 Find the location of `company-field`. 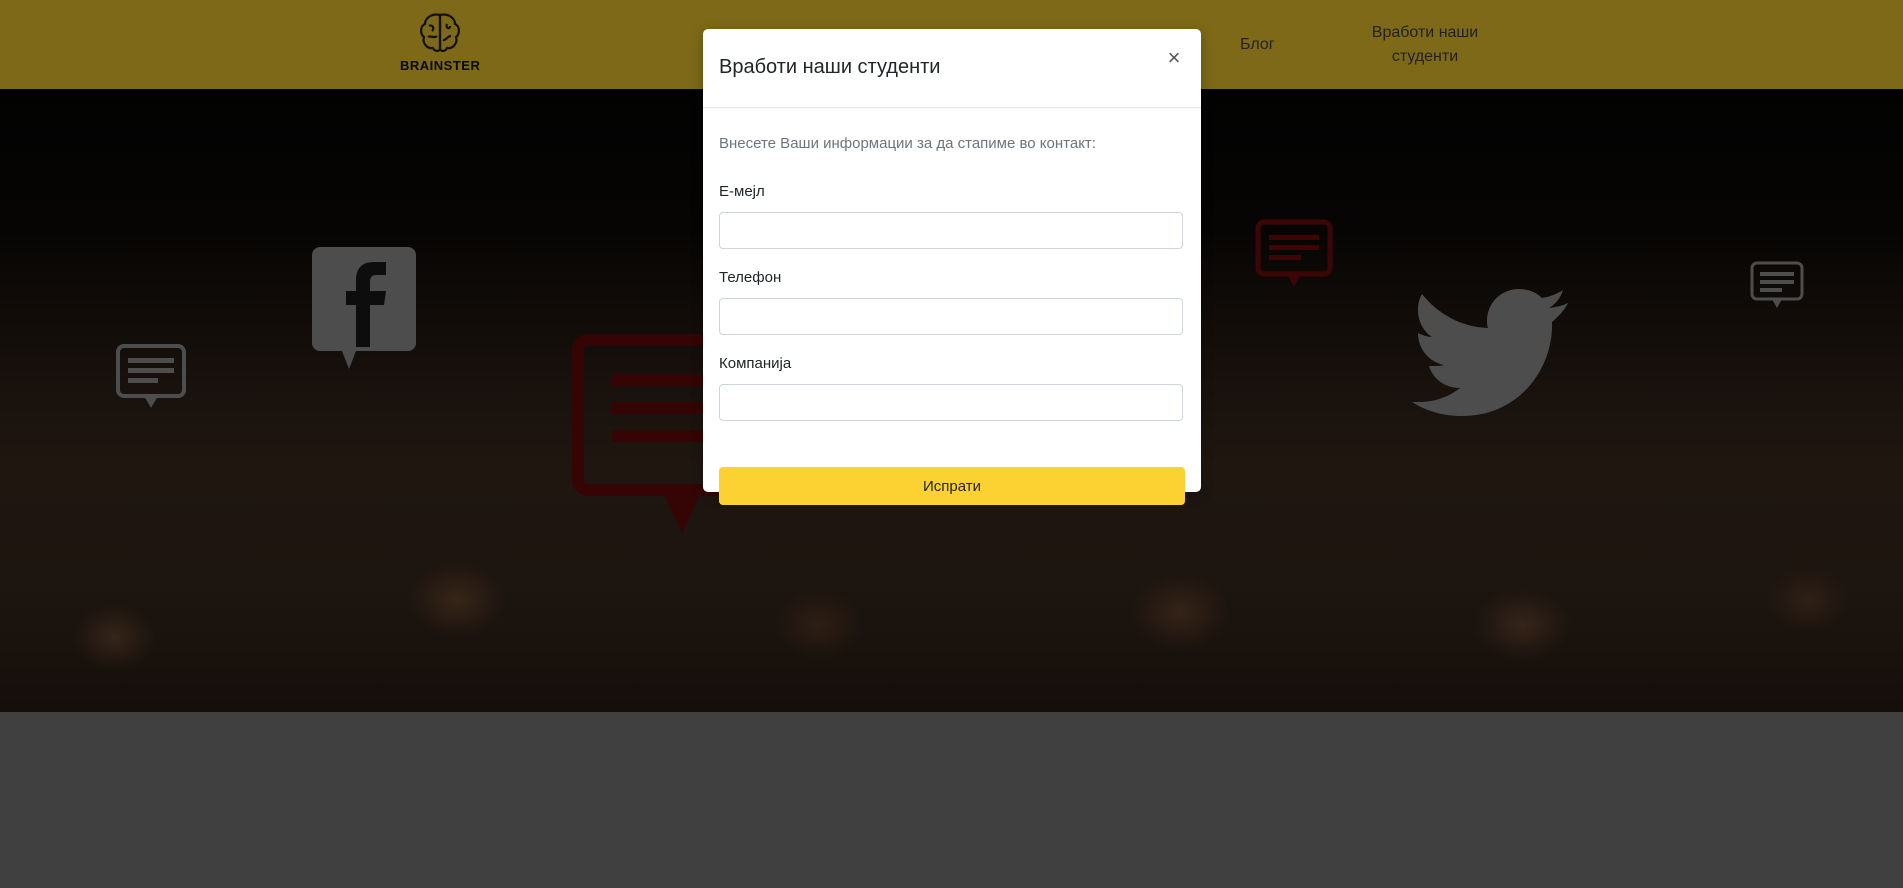

company-field is located at coordinates (951, 402).